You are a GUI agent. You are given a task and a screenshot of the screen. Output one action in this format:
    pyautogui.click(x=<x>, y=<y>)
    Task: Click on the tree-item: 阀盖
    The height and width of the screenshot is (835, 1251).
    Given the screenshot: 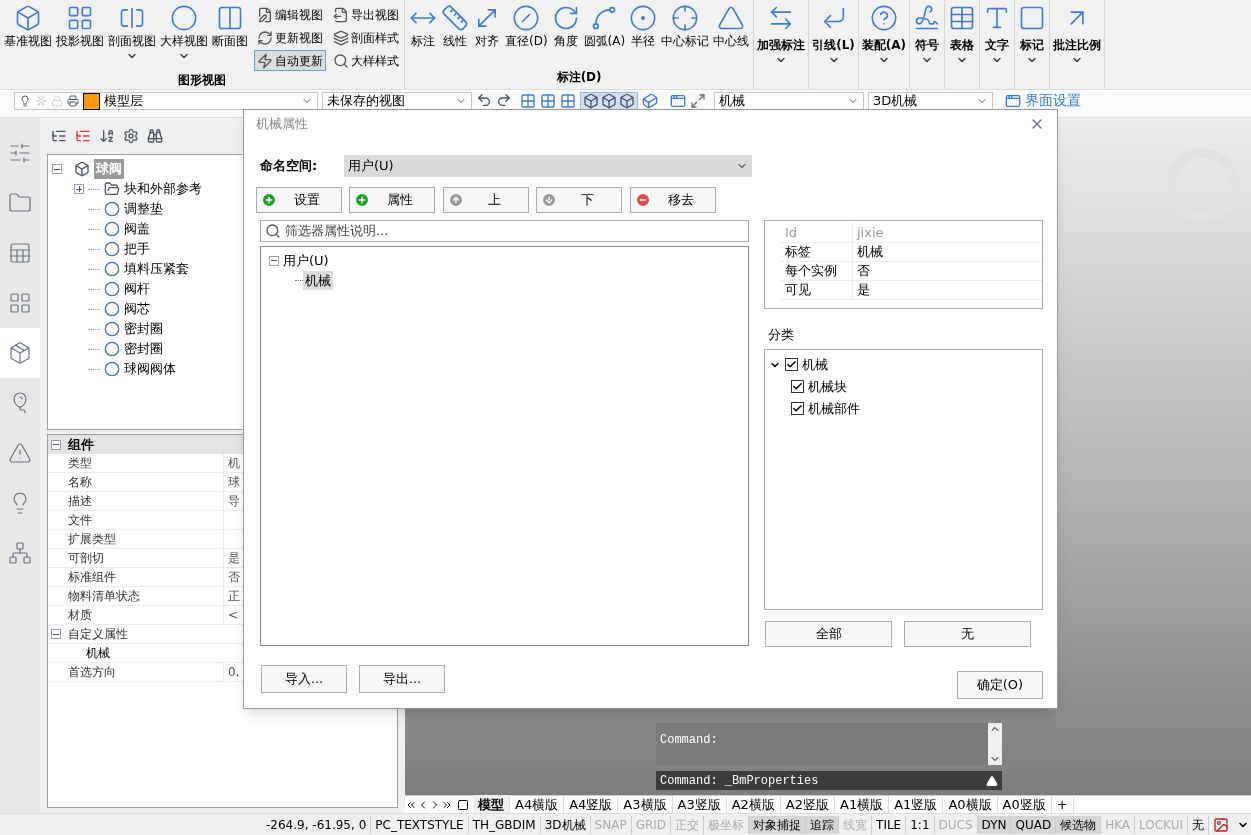 What is the action you would take?
    pyautogui.click(x=137, y=229)
    